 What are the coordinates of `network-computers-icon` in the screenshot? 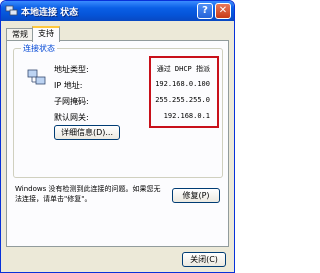 It's located at (36, 77).